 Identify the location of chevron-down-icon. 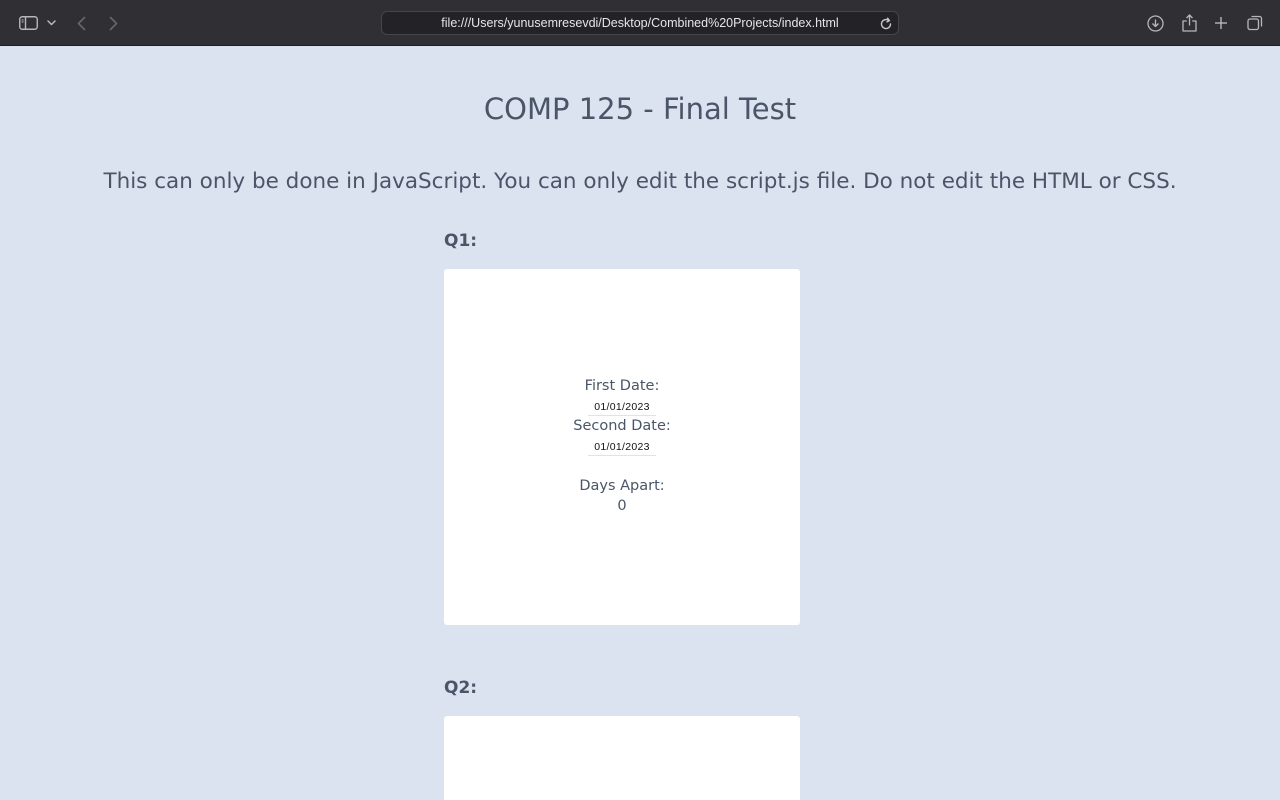
(51, 23).